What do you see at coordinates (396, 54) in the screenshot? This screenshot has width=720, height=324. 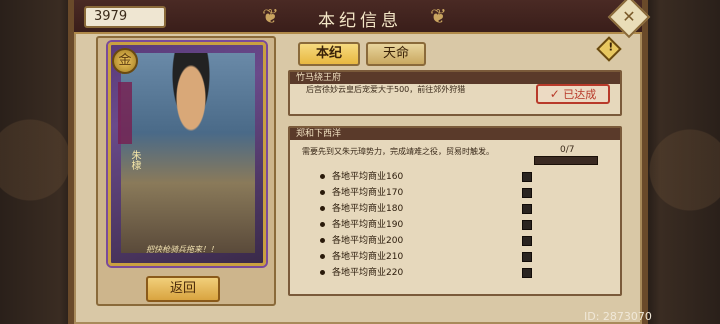 I see `tab-tianming: 天命` at bounding box center [396, 54].